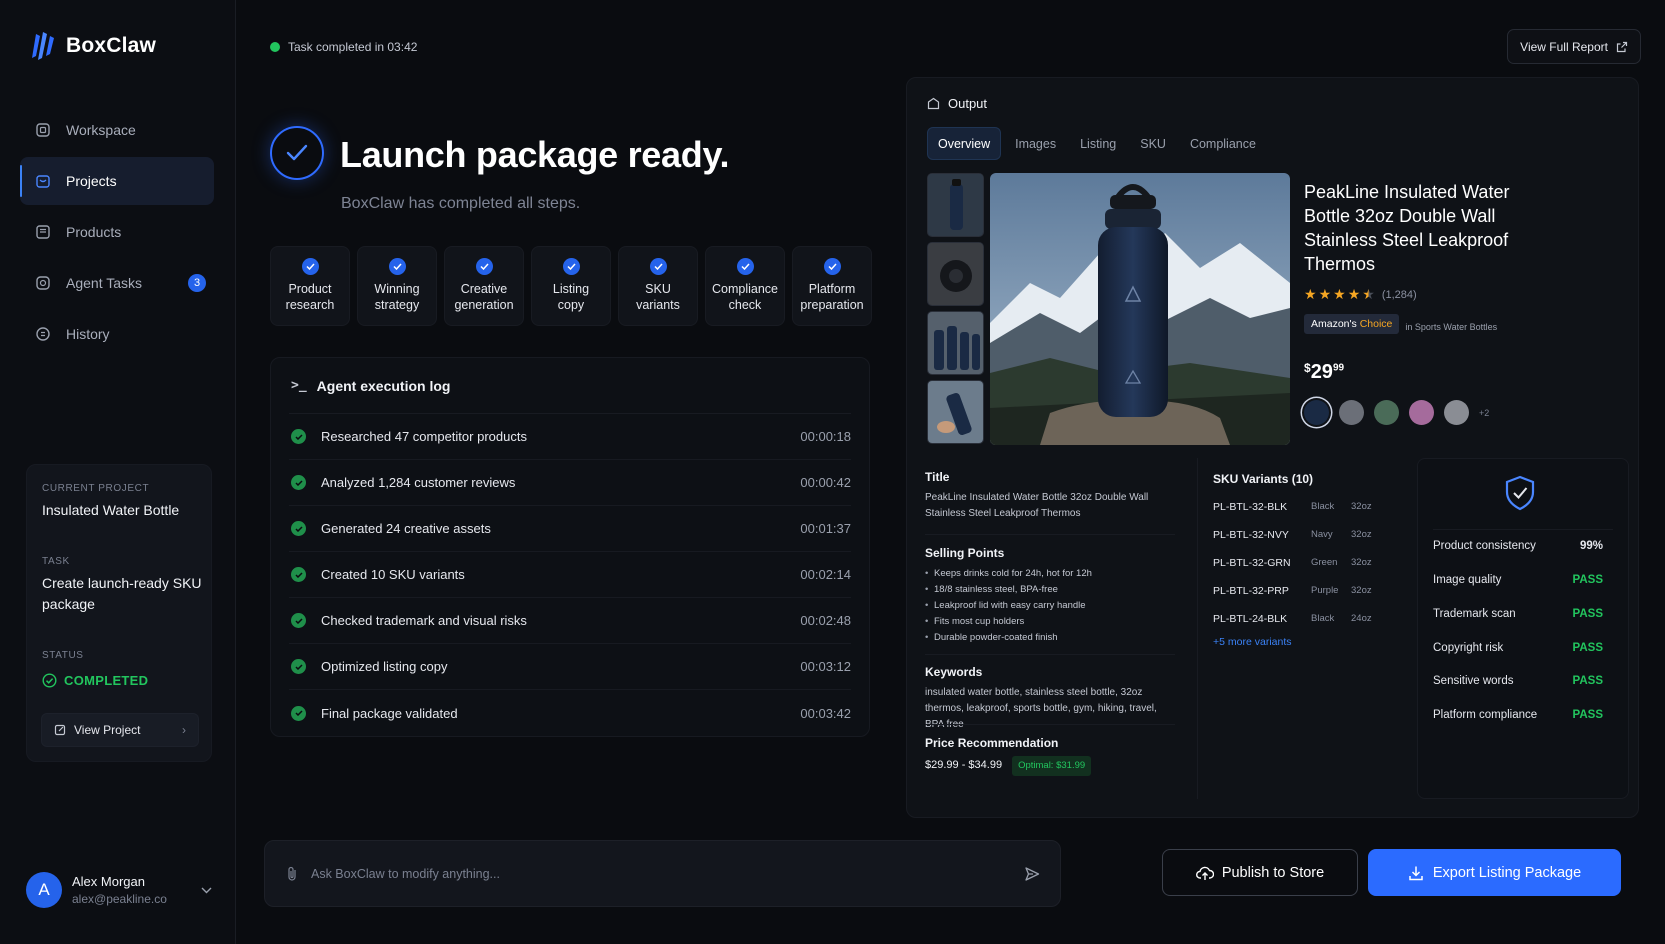 The image size is (1665, 944). What do you see at coordinates (1052, 766) in the screenshot?
I see `optimal-price-badge: Optimal: $31.99` at bounding box center [1052, 766].